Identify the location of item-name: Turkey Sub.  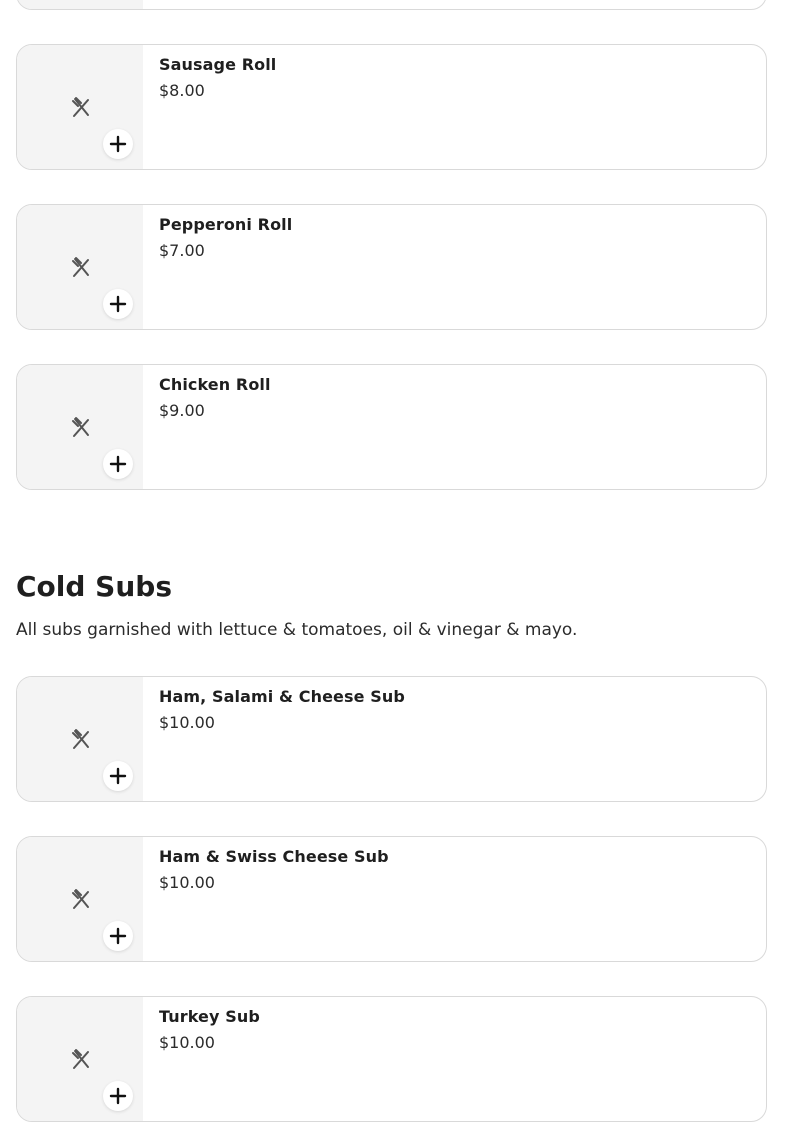
(209, 1016).